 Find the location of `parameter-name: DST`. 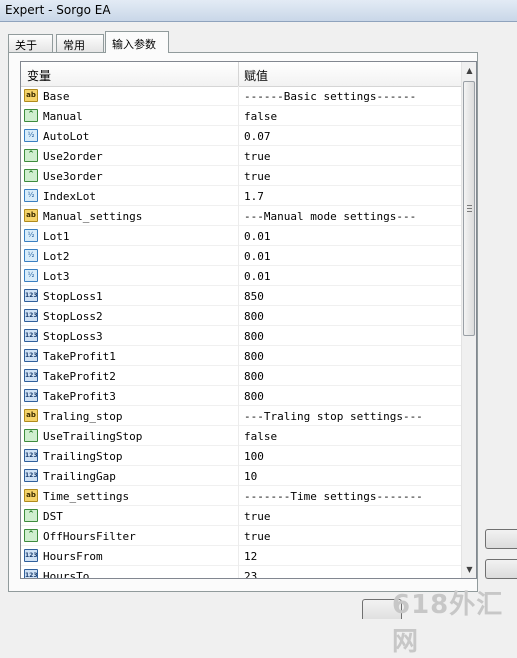

parameter-name: DST is located at coordinates (53, 516).